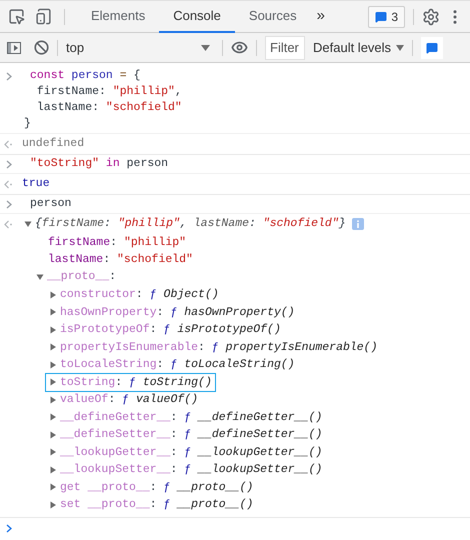  Describe the element at coordinates (81, 277) in the screenshot. I see `proto-label: __proto__:` at that location.